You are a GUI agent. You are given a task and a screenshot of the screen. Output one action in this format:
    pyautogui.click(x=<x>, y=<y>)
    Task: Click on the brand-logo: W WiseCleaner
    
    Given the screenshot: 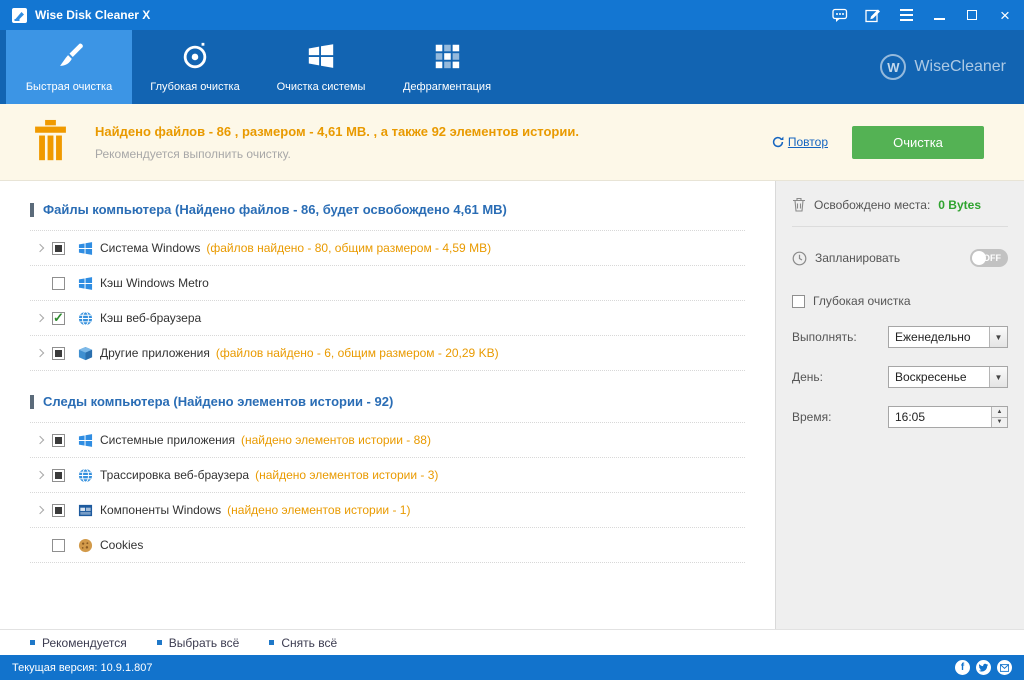 What is the action you would take?
    pyautogui.click(x=943, y=67)
    